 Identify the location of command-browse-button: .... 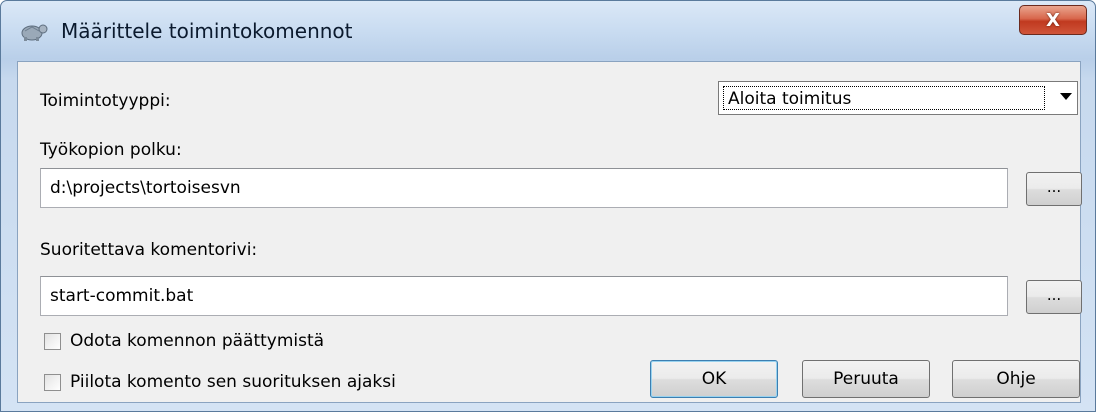
(1054, 297).